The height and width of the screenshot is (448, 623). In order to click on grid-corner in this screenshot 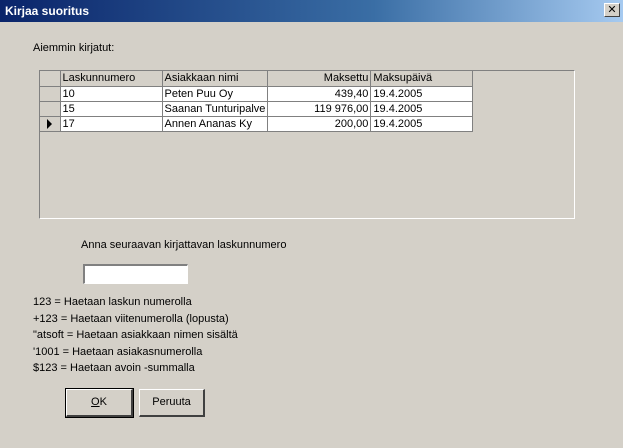, I will do `click(50, 79)`.